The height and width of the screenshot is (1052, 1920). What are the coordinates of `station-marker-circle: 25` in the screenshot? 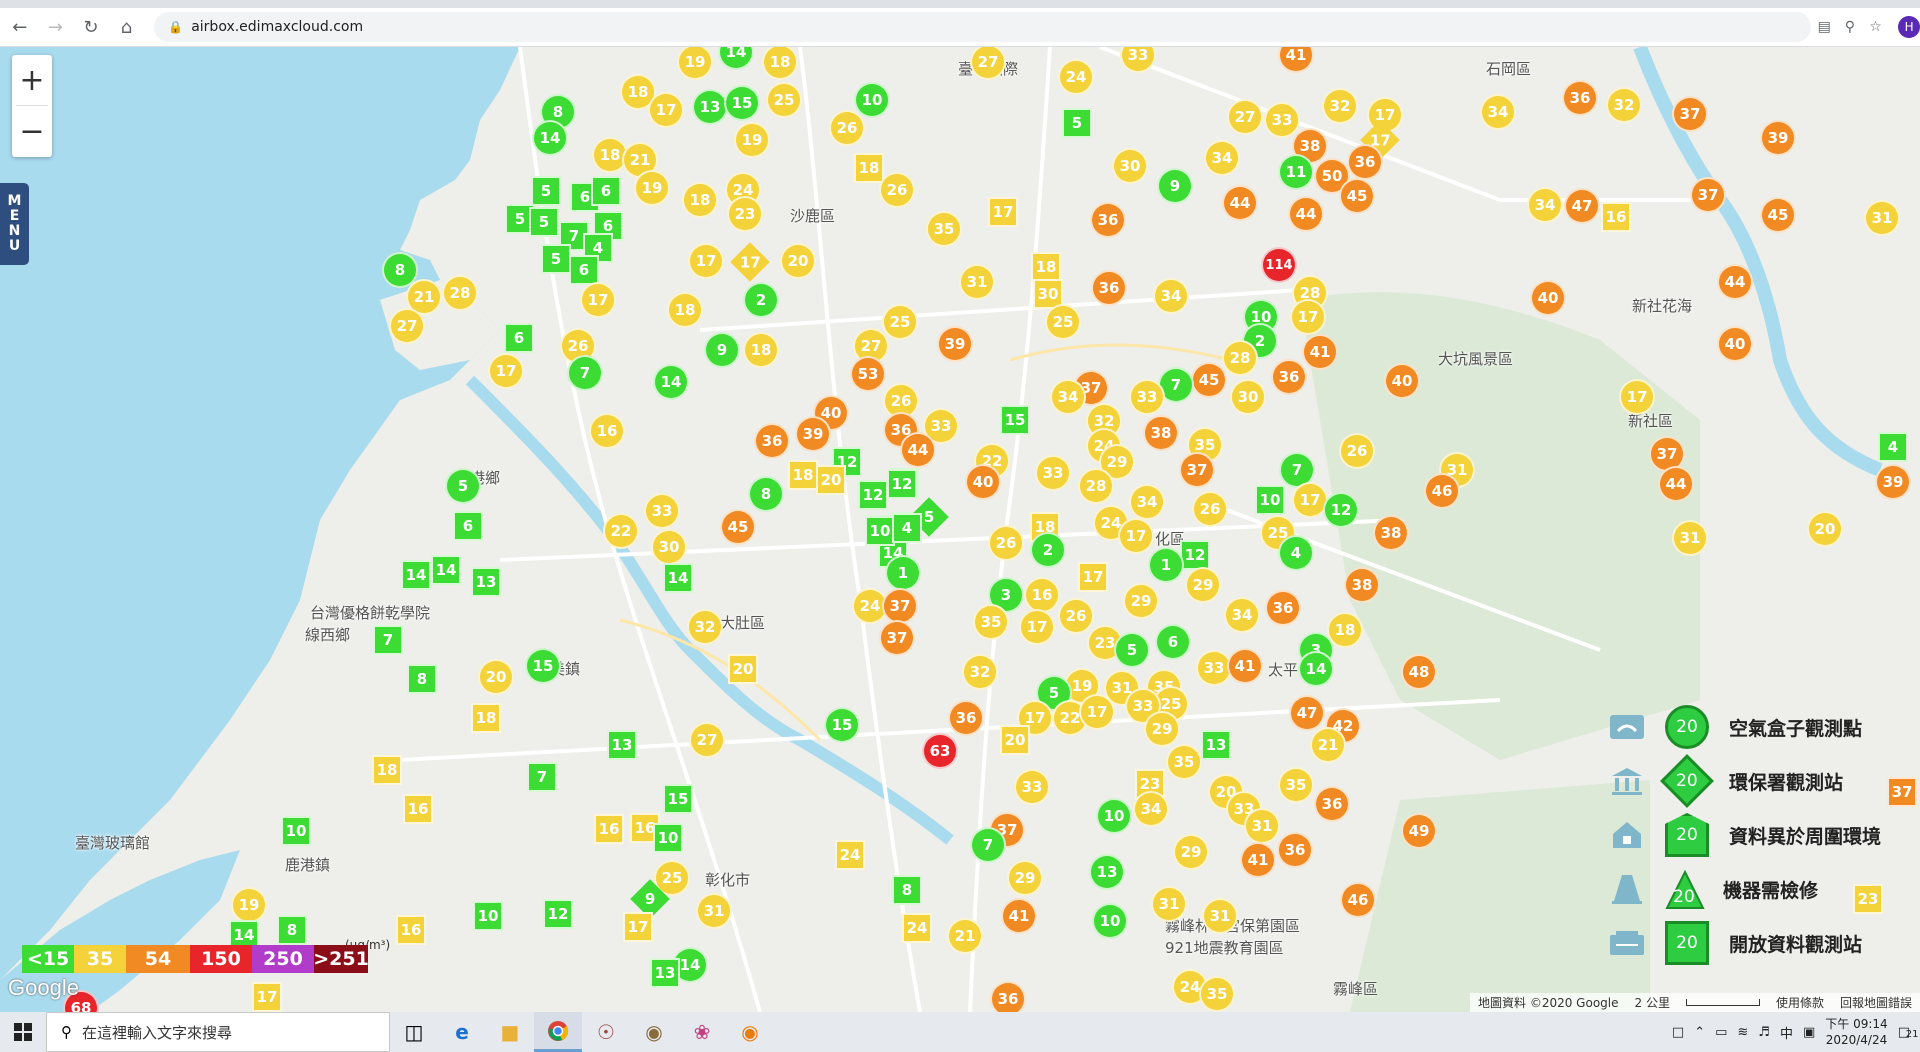 It's located at (784, 100).